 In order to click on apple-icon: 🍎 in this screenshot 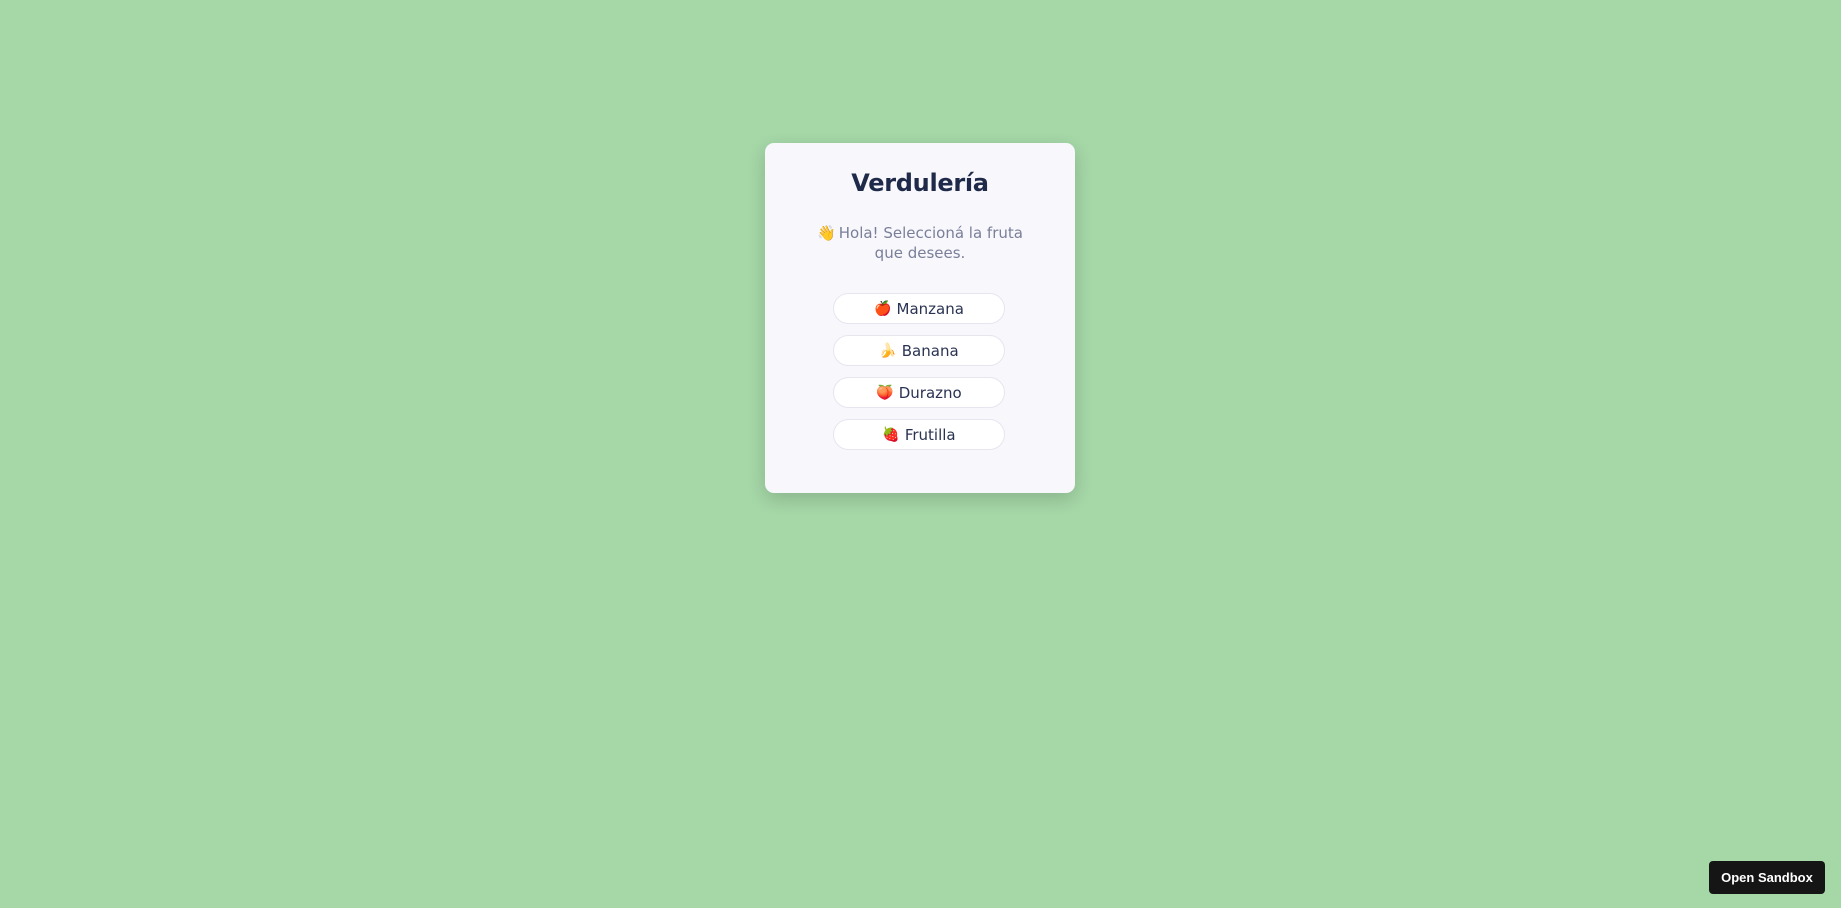, I will do `click(883, 308)`.